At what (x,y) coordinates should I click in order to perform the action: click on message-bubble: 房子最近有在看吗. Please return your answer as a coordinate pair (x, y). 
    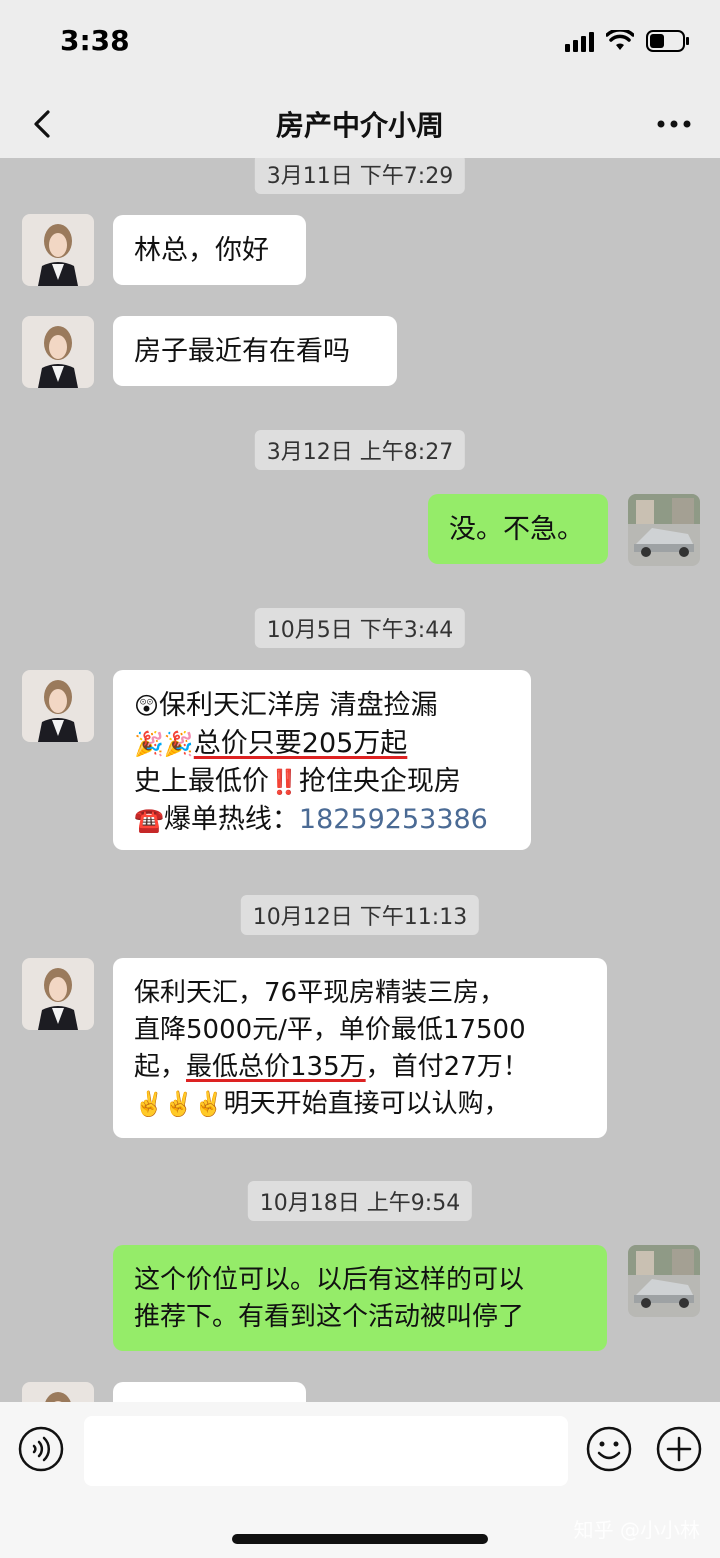
    Looking at the image, I should click on (255, 351).